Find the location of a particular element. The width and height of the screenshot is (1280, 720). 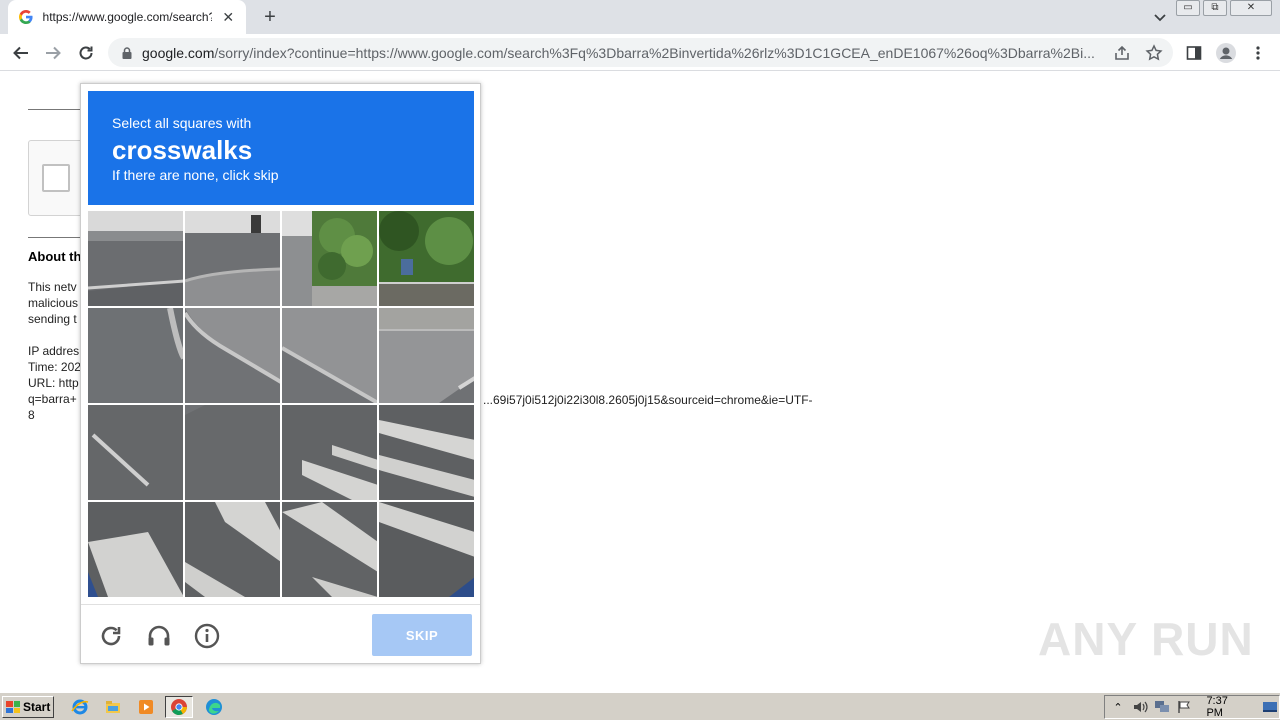

share-icon is located at coordinates (1122, 53).